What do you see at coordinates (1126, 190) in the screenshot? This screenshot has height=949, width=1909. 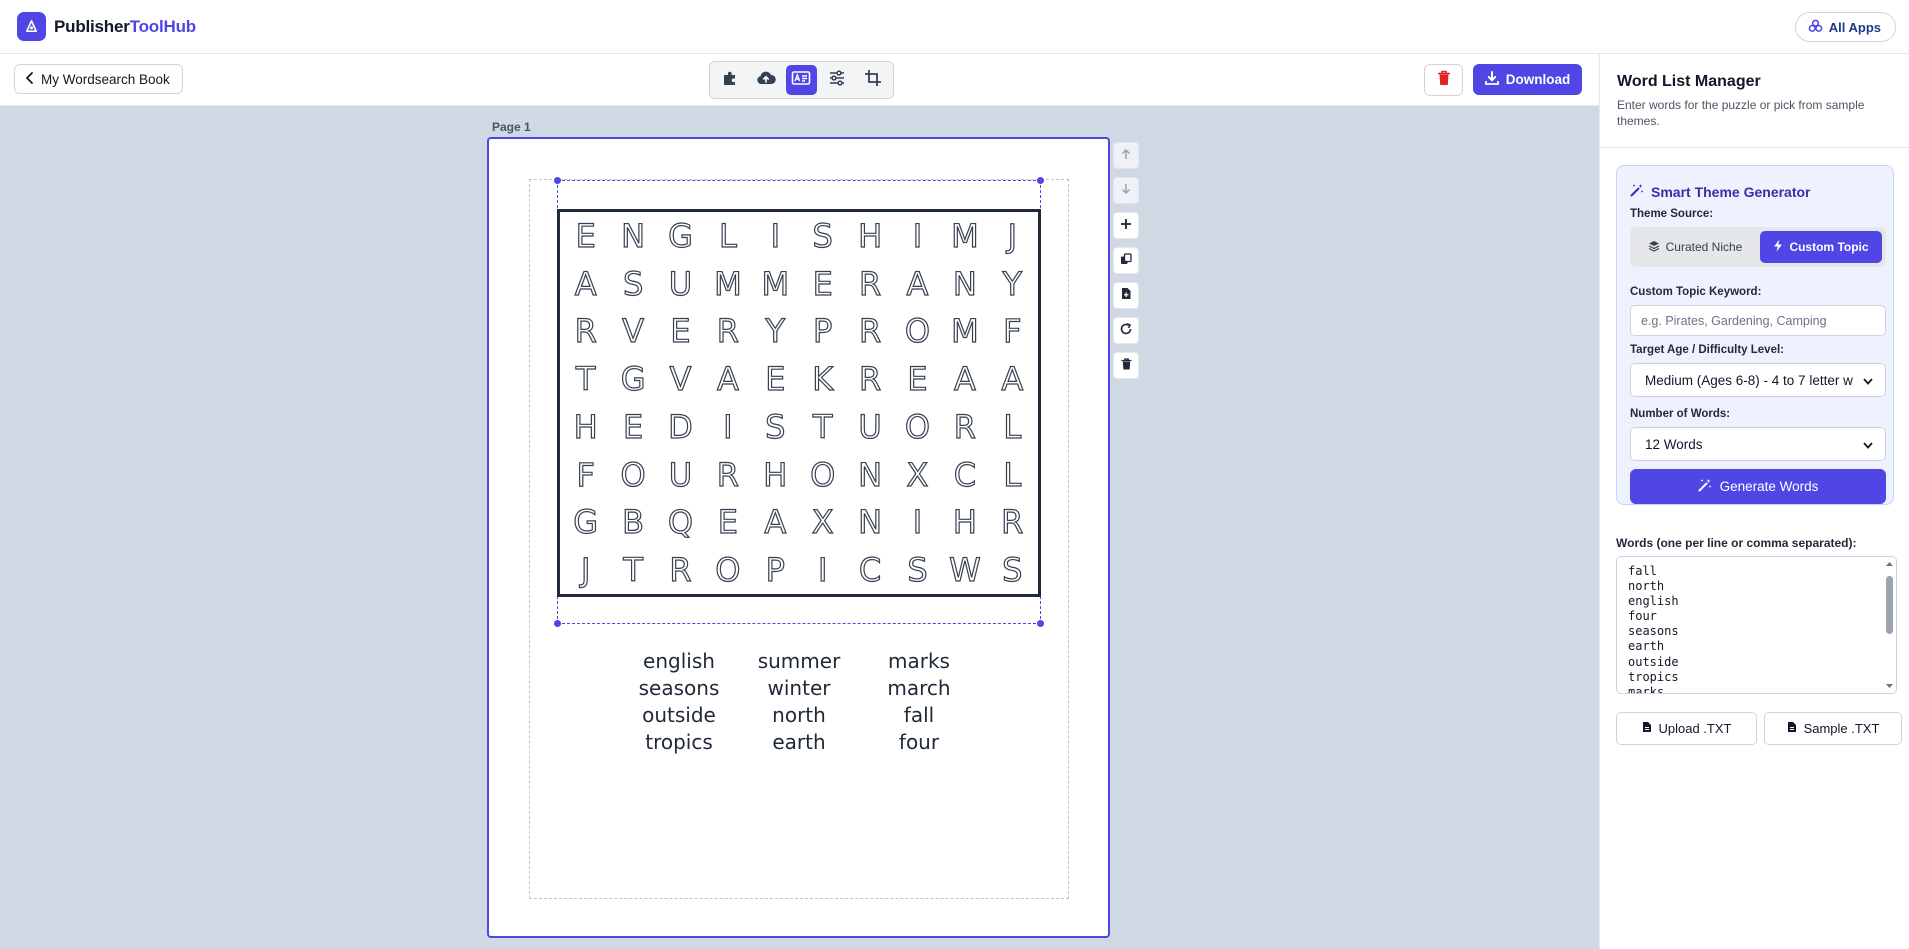 I see `move-page-down-button` at bounding box center [1126, 190].